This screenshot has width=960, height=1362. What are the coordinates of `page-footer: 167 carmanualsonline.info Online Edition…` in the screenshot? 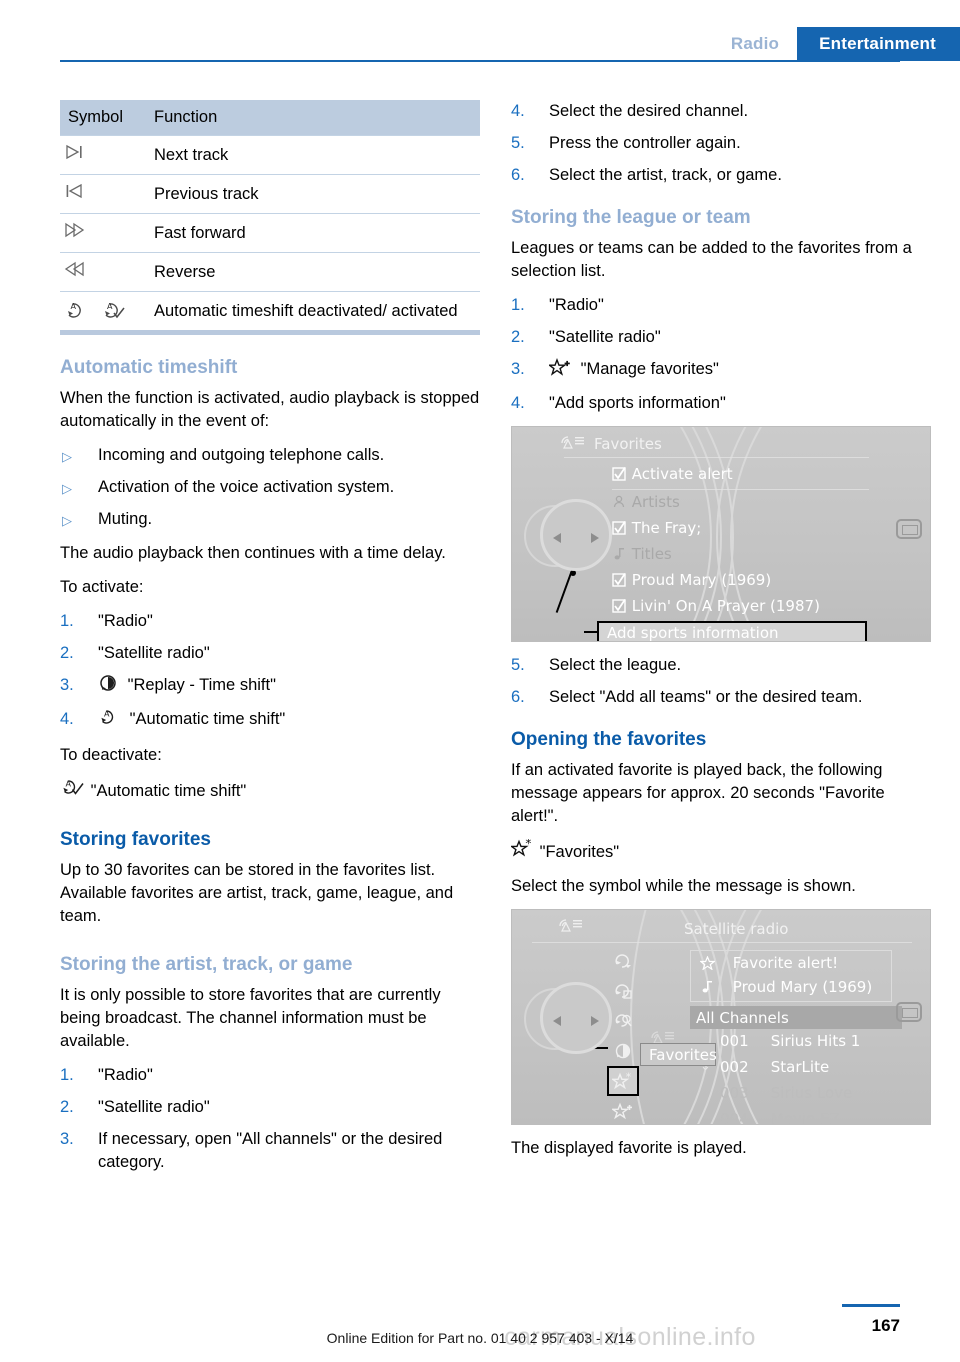 It's located at (480, 1322).